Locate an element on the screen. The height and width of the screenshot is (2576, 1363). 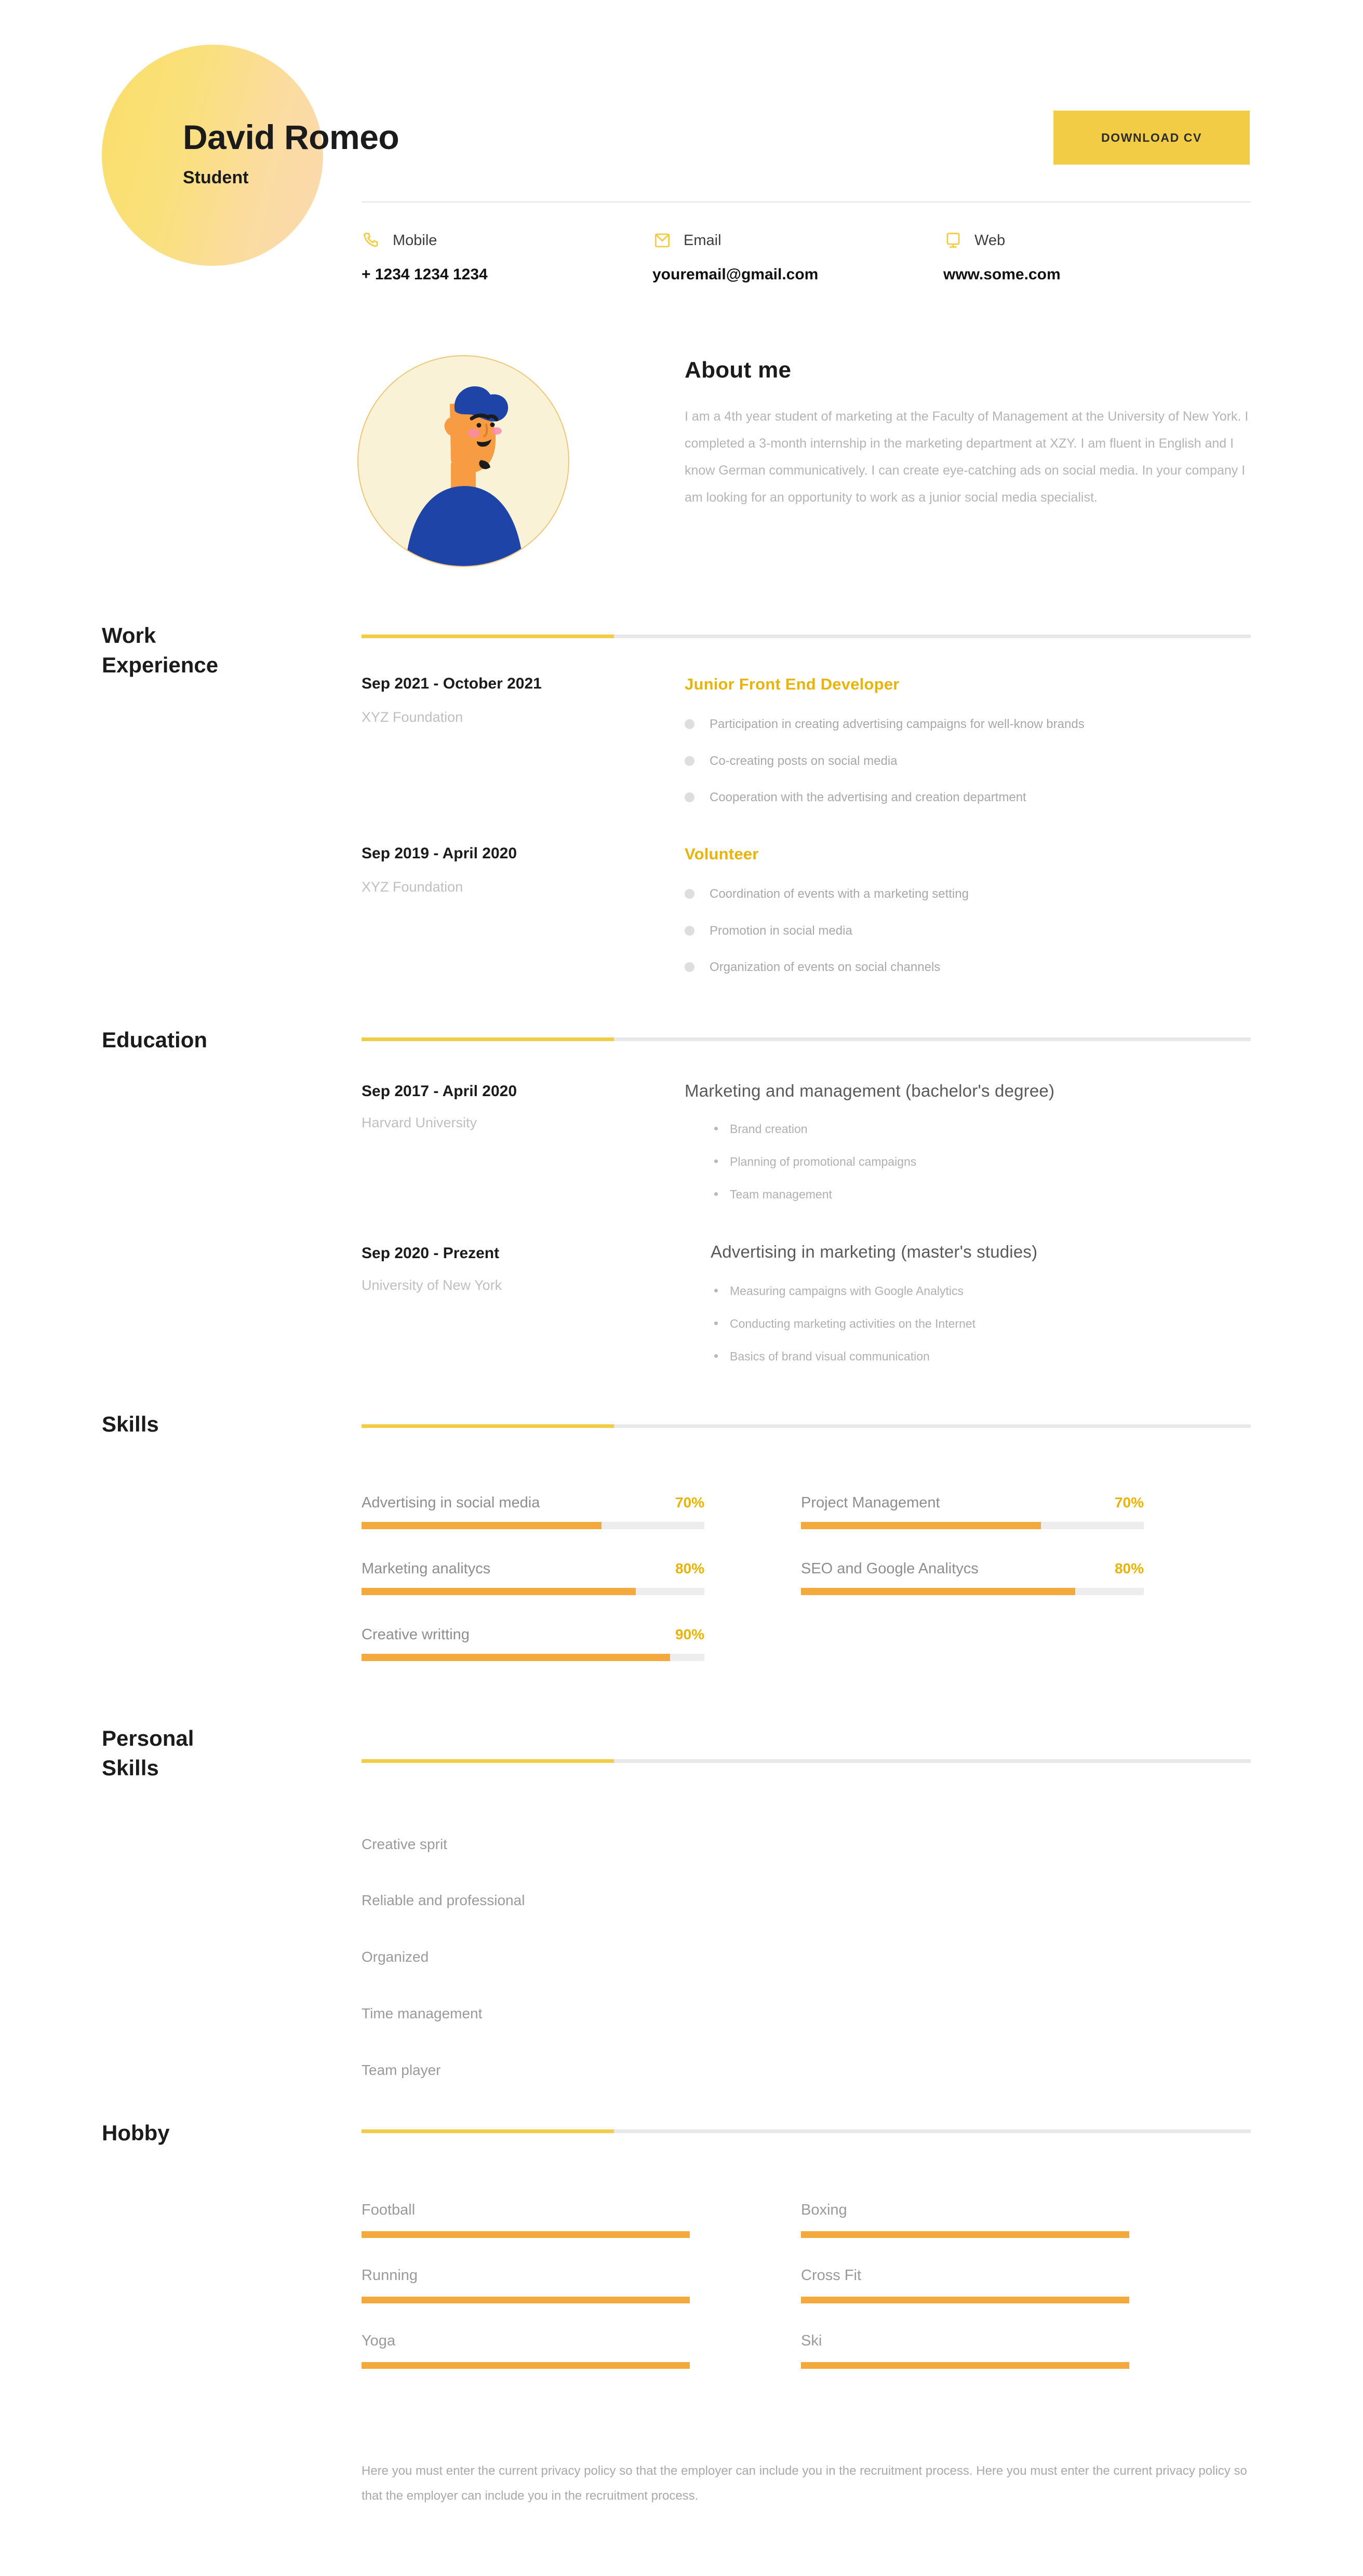
list-item: Planning of promotional campaigns is located at coordinates (815, 1161).